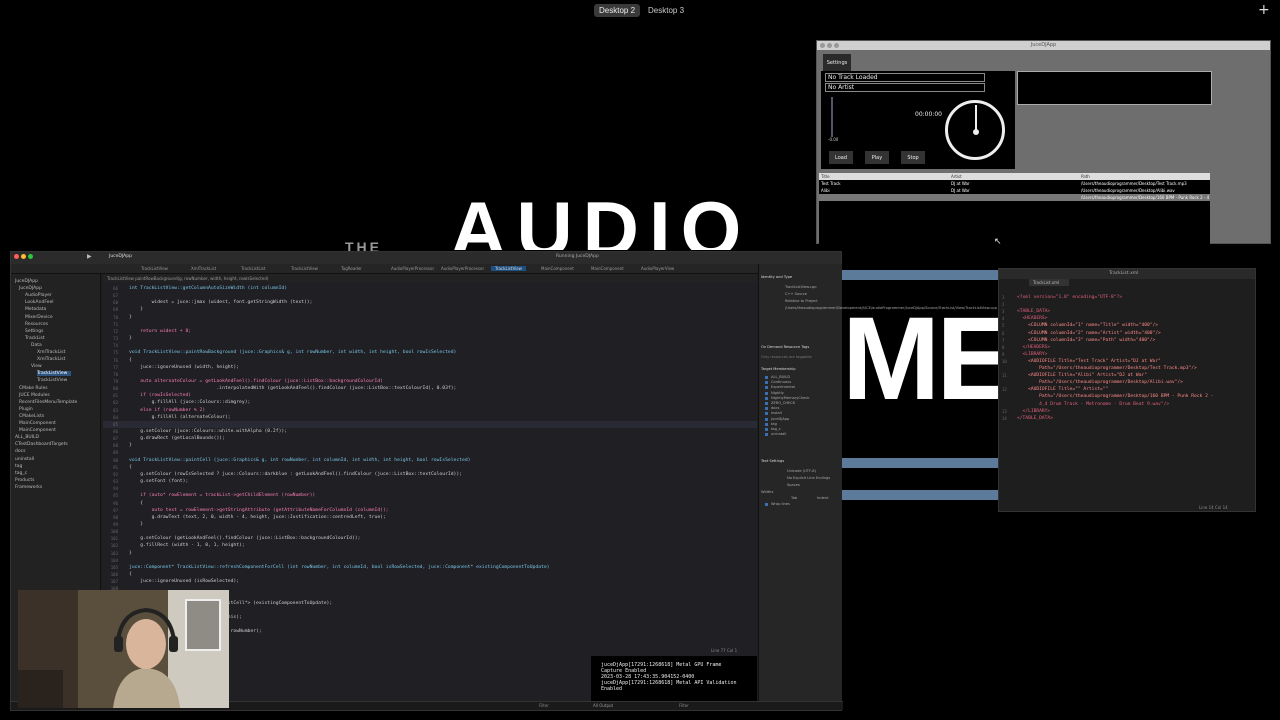  What do you see at coordinates (657, 268) in the screenshot?
I see `editor-tab: AudioPlayerView` at bounding box center [657, 268].